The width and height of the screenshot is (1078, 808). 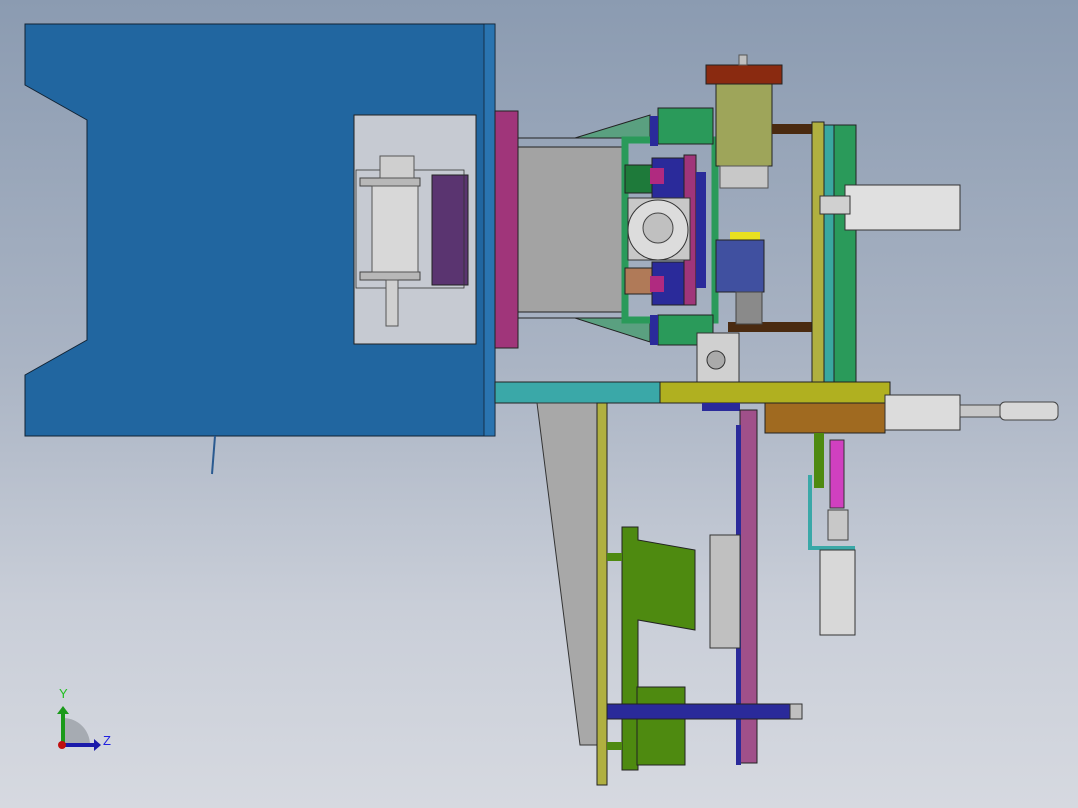 I want to click on motor-hub, so click(x=658, y=228).